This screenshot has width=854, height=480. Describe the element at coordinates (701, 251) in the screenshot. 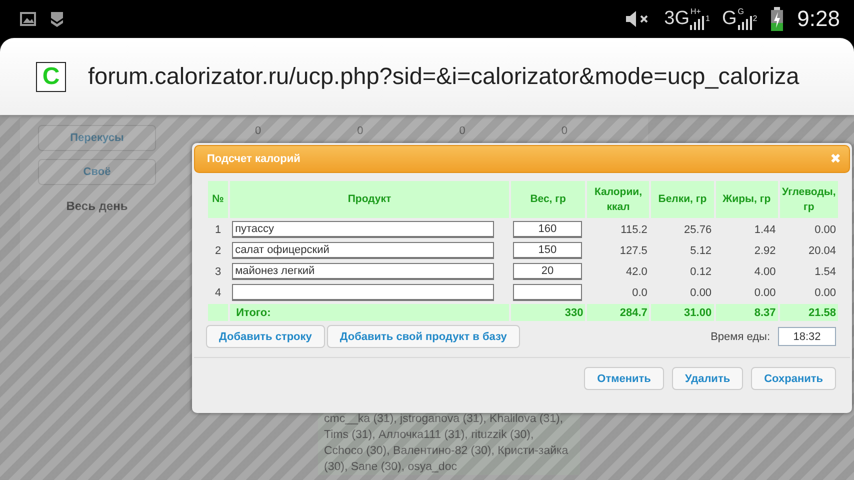

I see `table-cell-text: 5.12` at that location.